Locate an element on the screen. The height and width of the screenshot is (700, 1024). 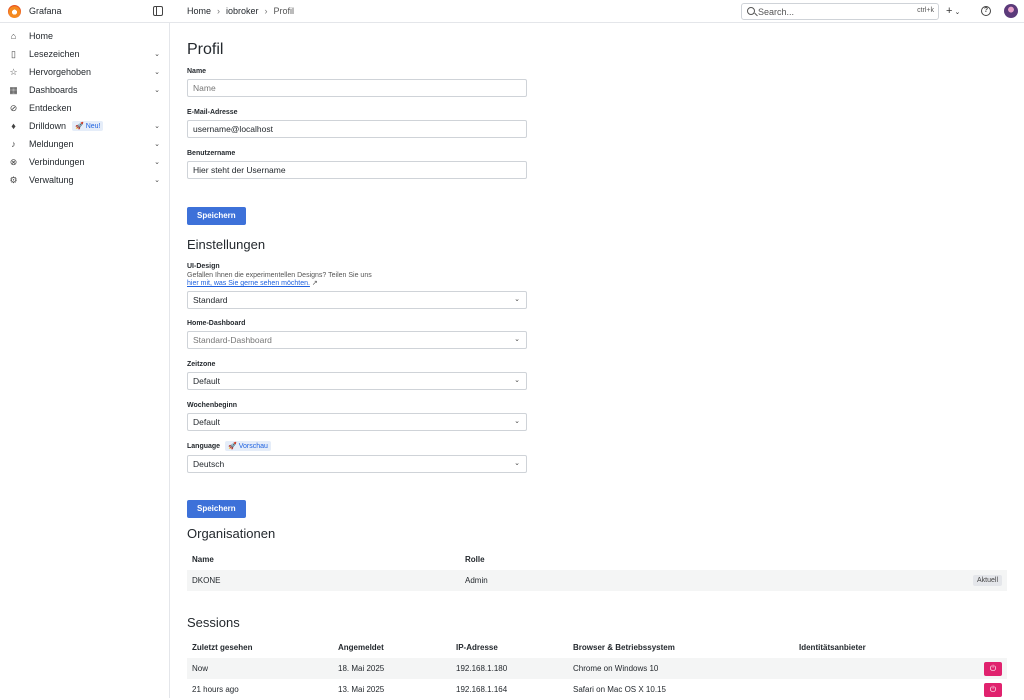
org-role: Admin is located at coordinates (585, 580).